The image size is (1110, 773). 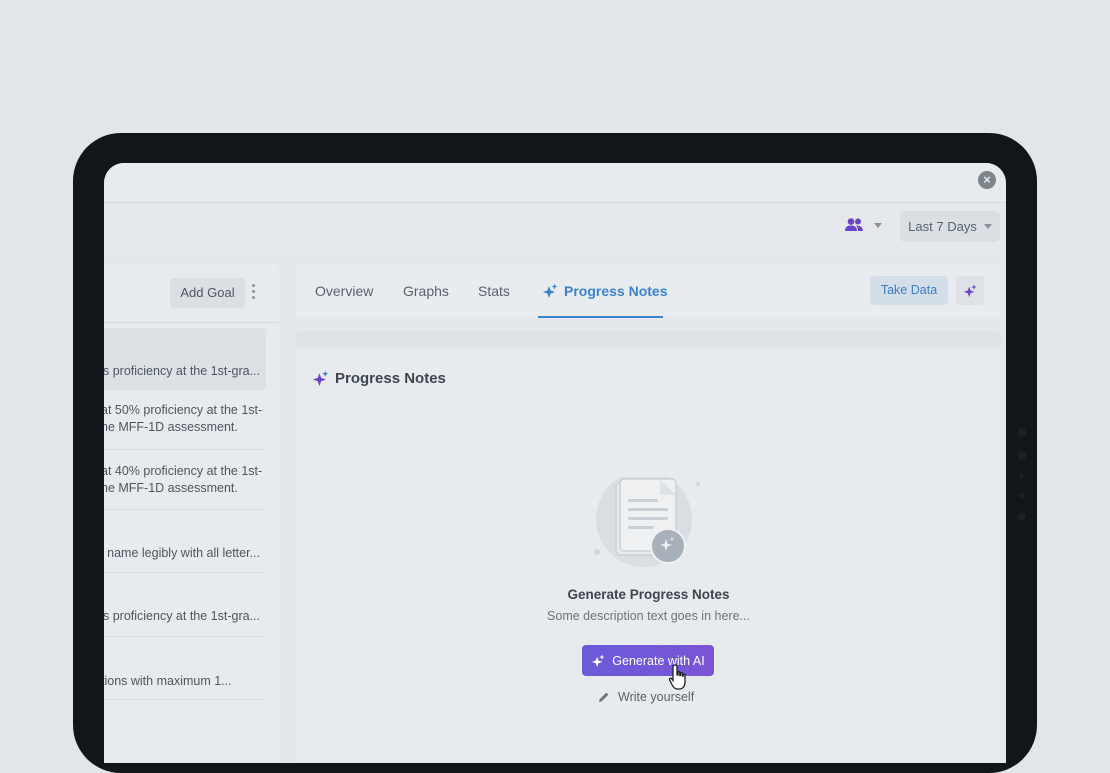 I want to click on generate-with-ai-button: Generate with AI, so click(x=648, y=660).